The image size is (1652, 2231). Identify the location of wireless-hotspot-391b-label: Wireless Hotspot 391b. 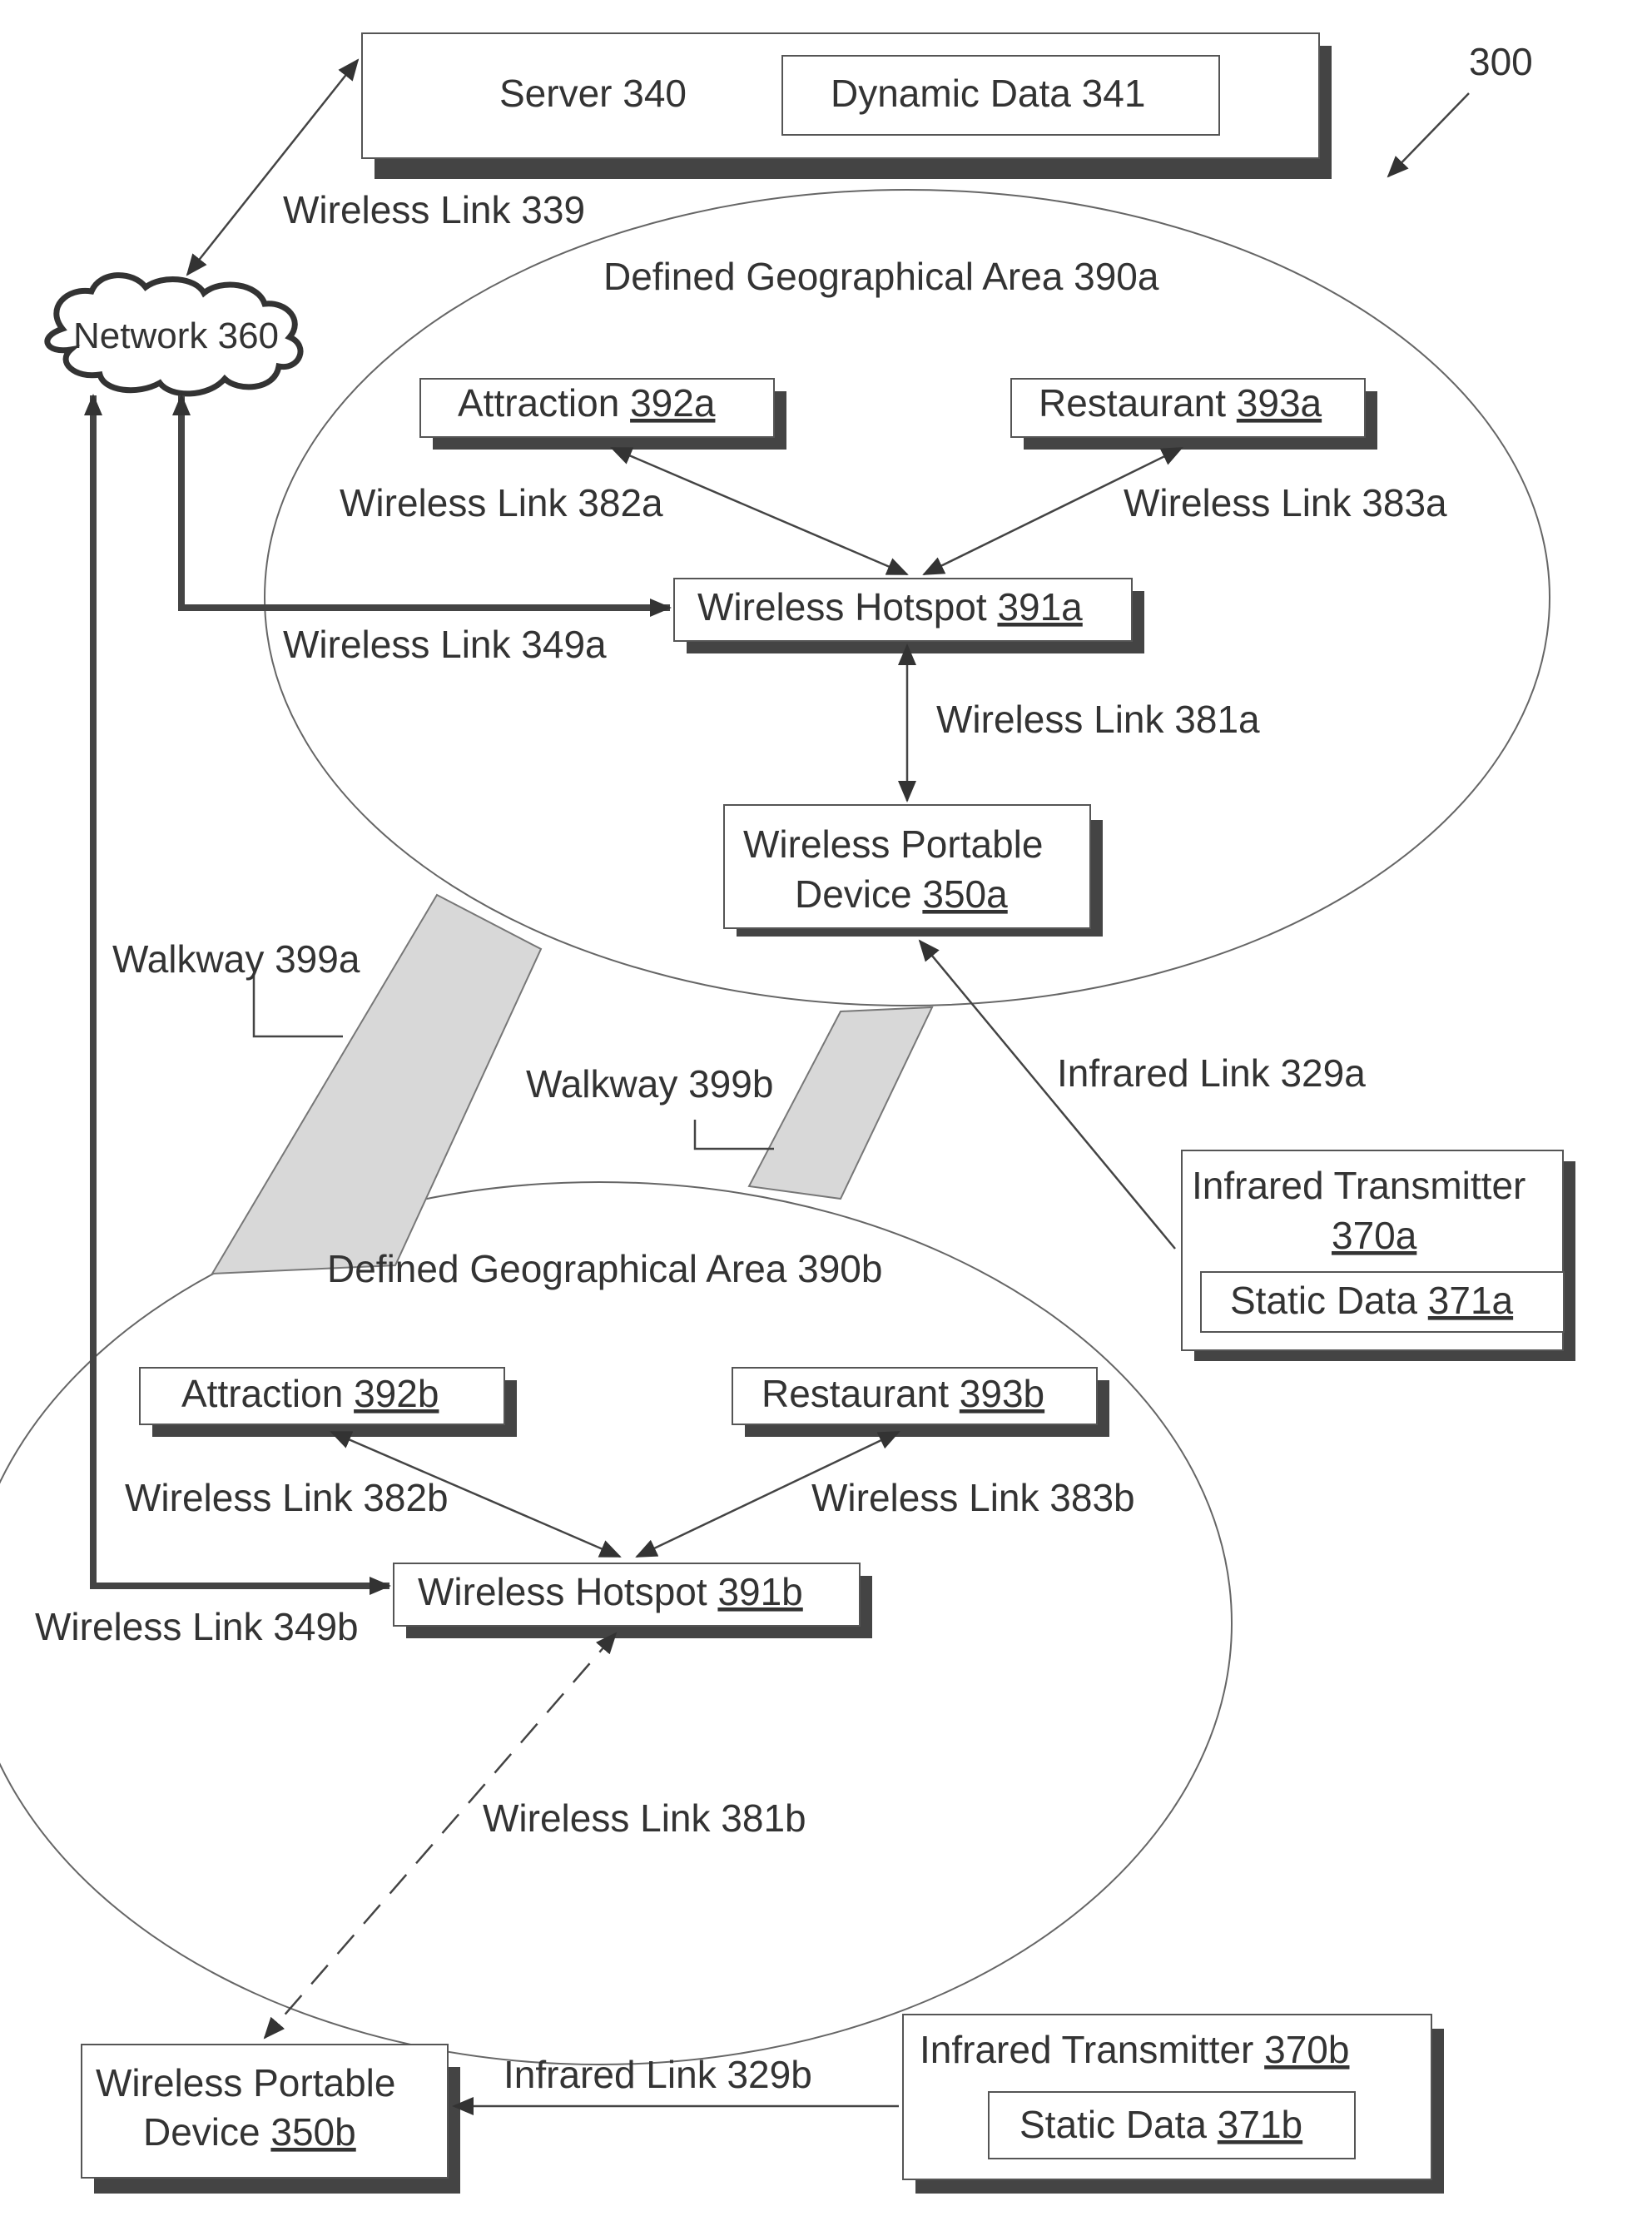
(610, 1591).